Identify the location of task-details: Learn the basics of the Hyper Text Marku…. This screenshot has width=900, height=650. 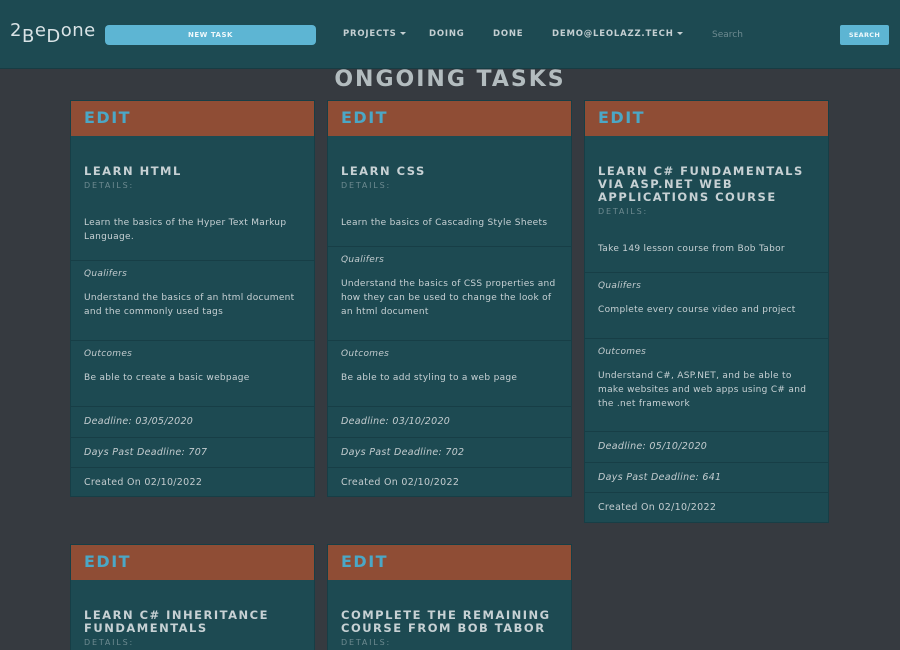
(185, 230).